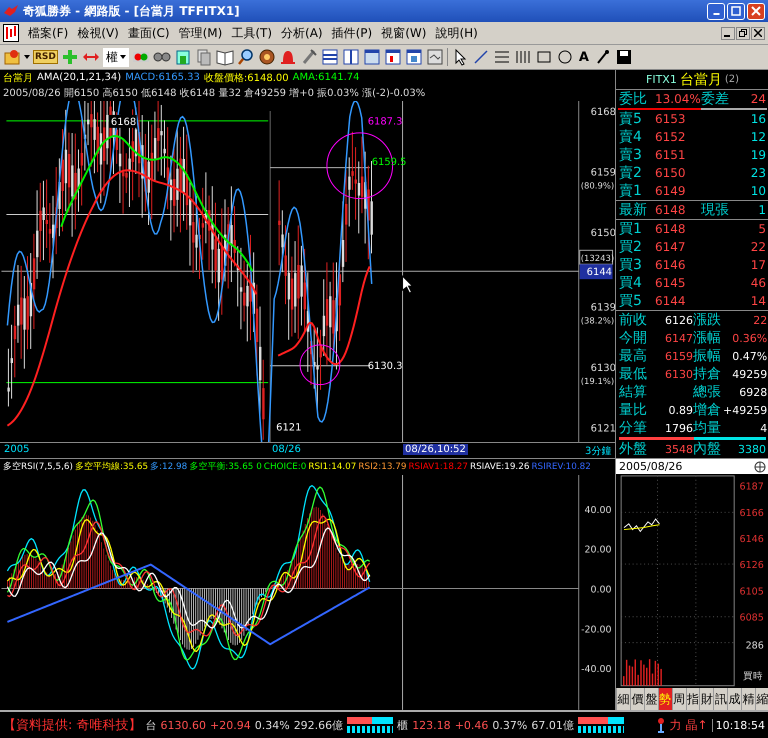  I want to click on maximize-button, so click(736, 11).